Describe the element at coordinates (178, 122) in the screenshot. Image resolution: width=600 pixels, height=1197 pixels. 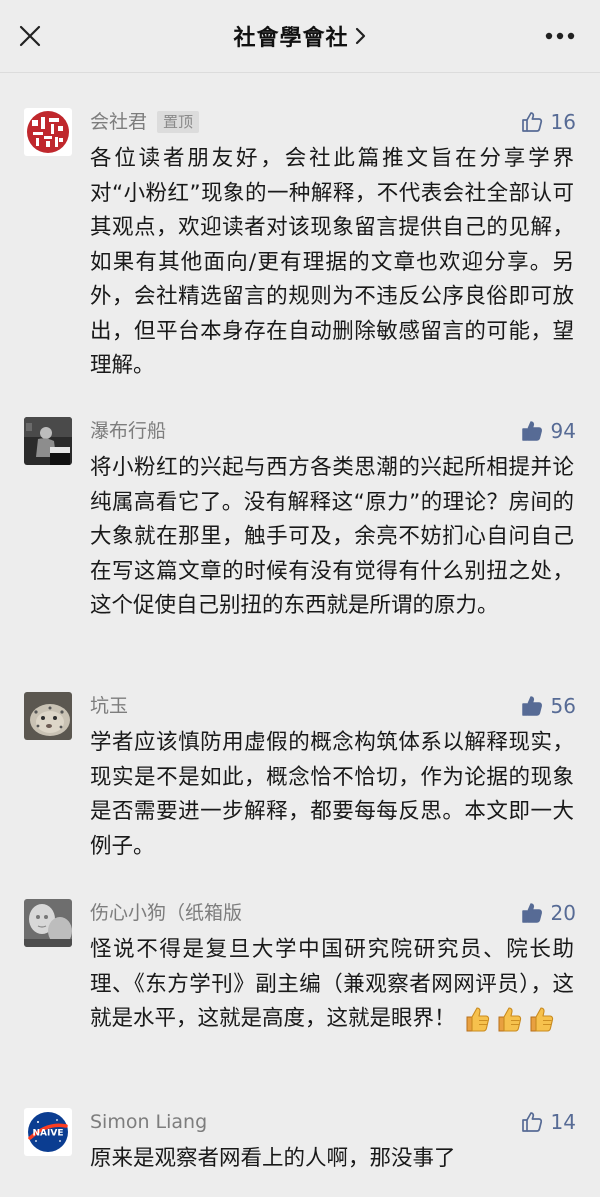
I see `pinned-badge: 置顶` at that location.